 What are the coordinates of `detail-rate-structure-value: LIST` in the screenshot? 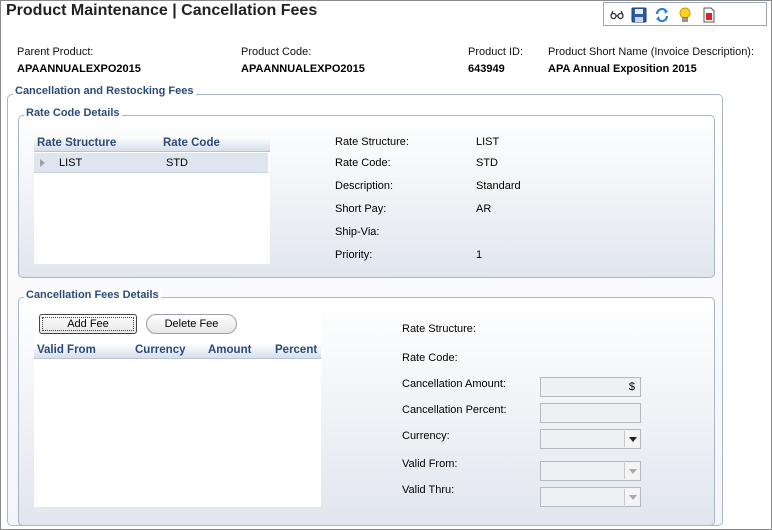 It's located at (488, 142).